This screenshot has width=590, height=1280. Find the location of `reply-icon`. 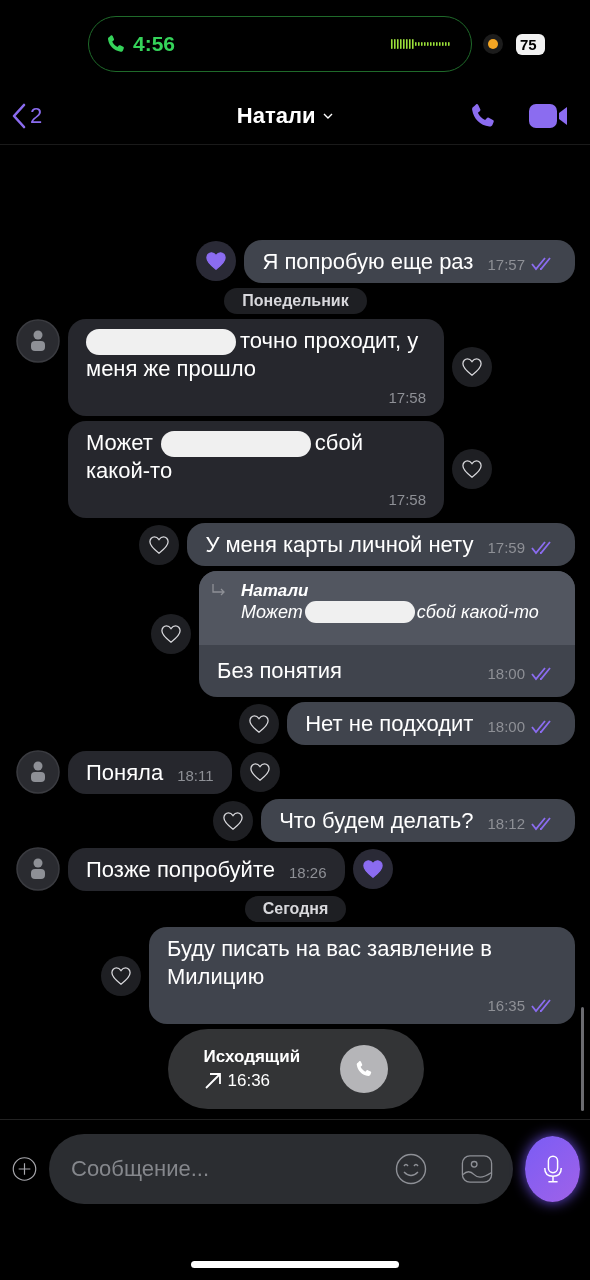

reply-icon is located at coordinates (219, 590).